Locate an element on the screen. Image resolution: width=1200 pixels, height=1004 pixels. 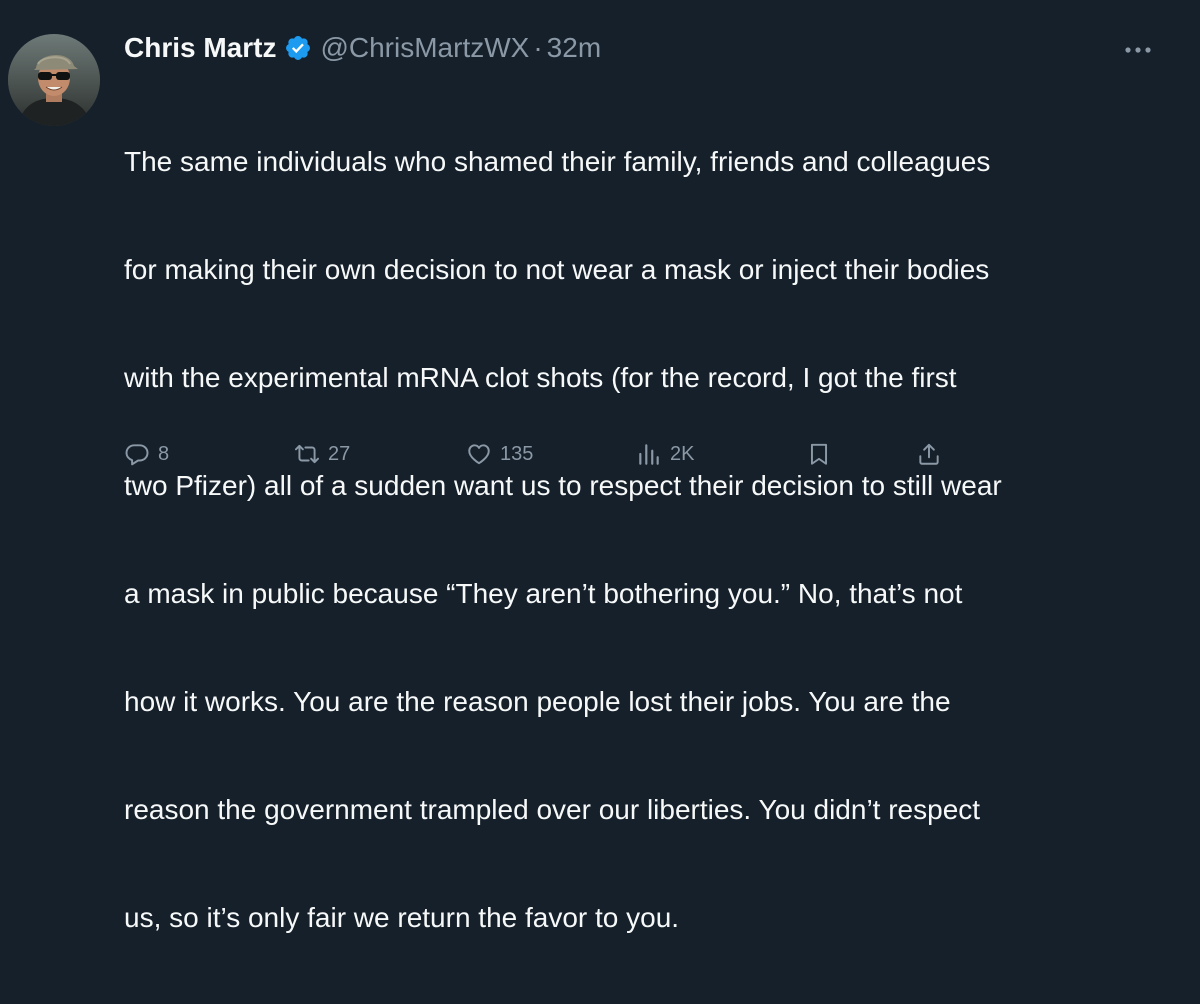
views-button: 2K is located at coordinates (665, 454).